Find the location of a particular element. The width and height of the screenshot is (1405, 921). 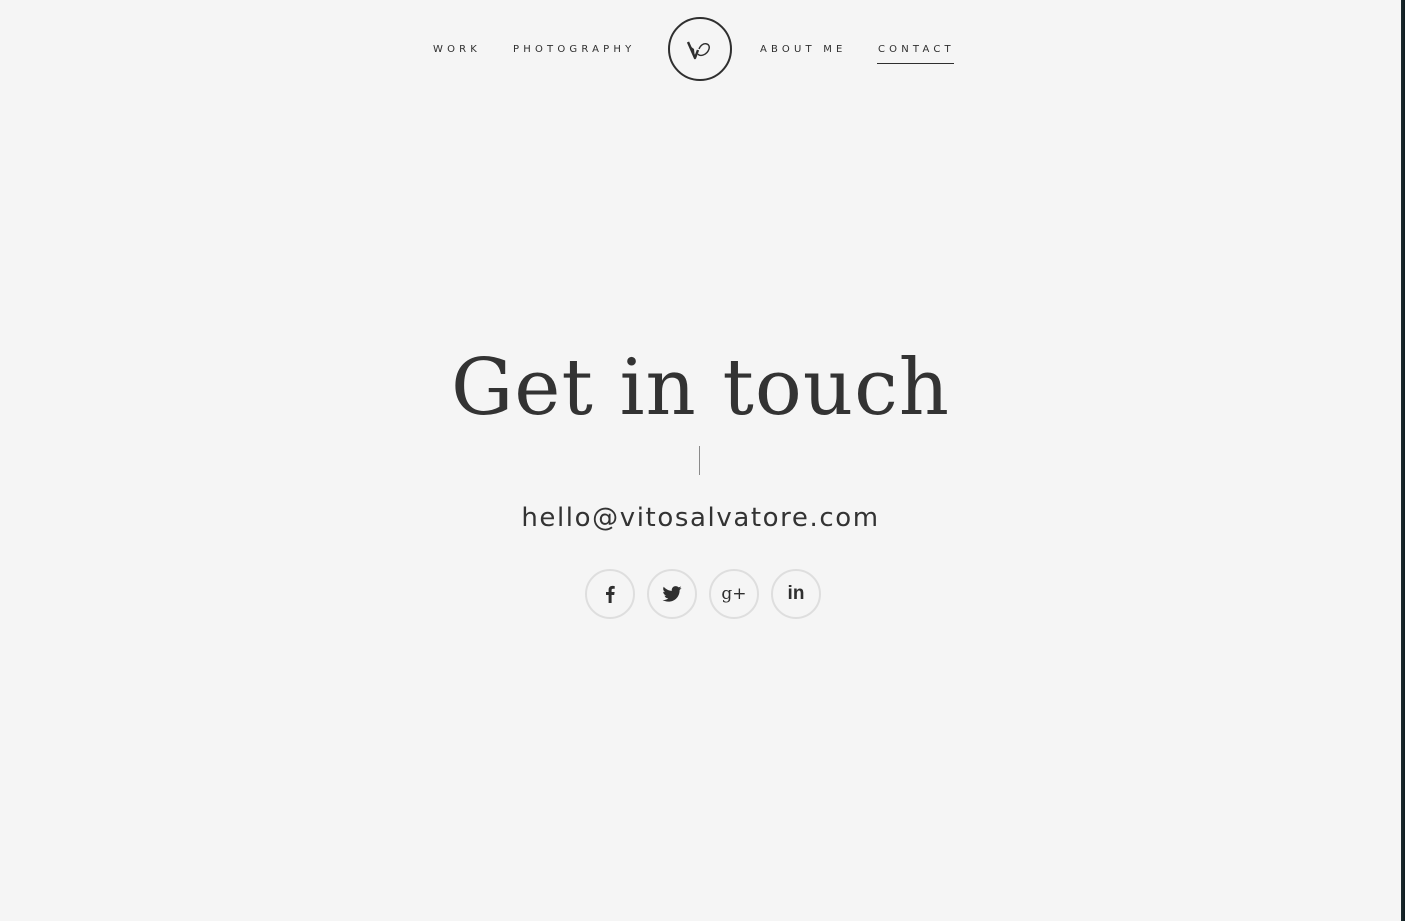

nav-link-contact: CONTACT is located at coordinates (916, 54).